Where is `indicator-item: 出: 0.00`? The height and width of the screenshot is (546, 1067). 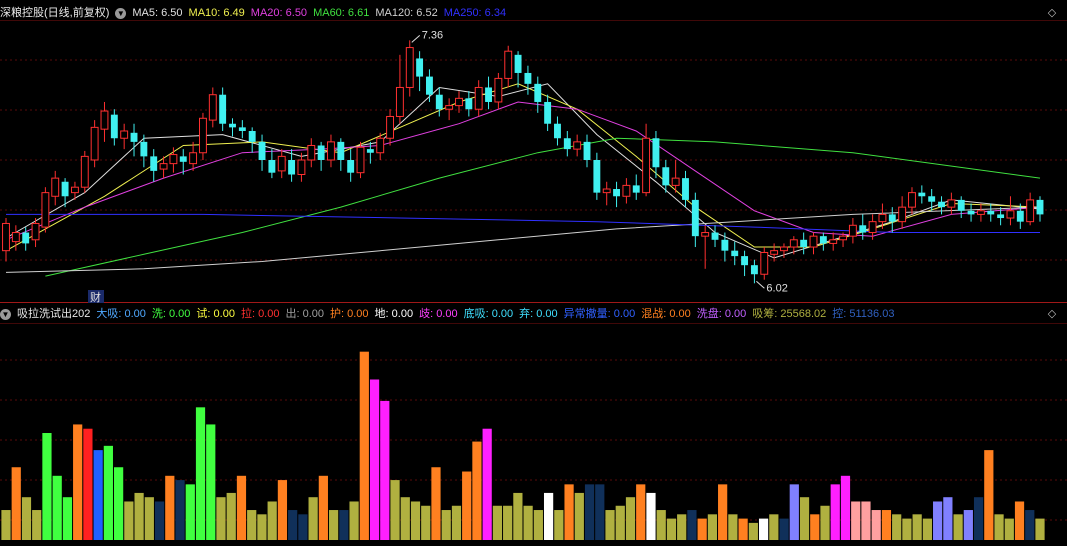
indicator-item: 出: 0.00 is located at coordinates (305, 314).